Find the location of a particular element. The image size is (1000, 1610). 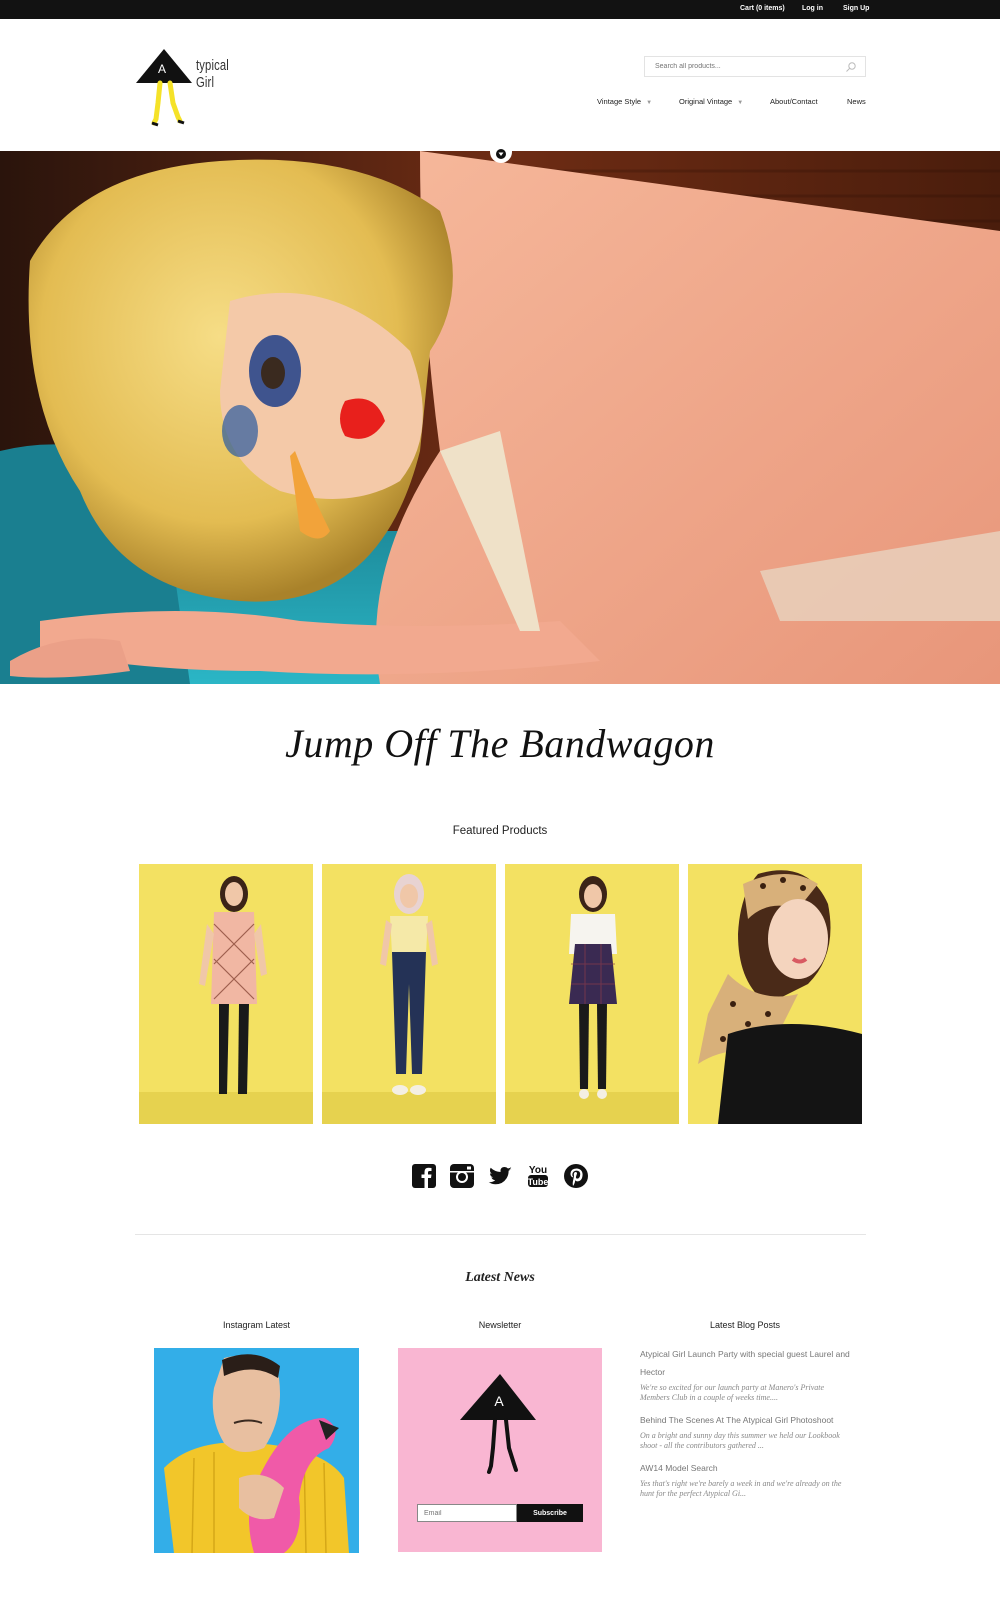

newsletter-box: A Subscribe is located at coordinates (500, 1450).